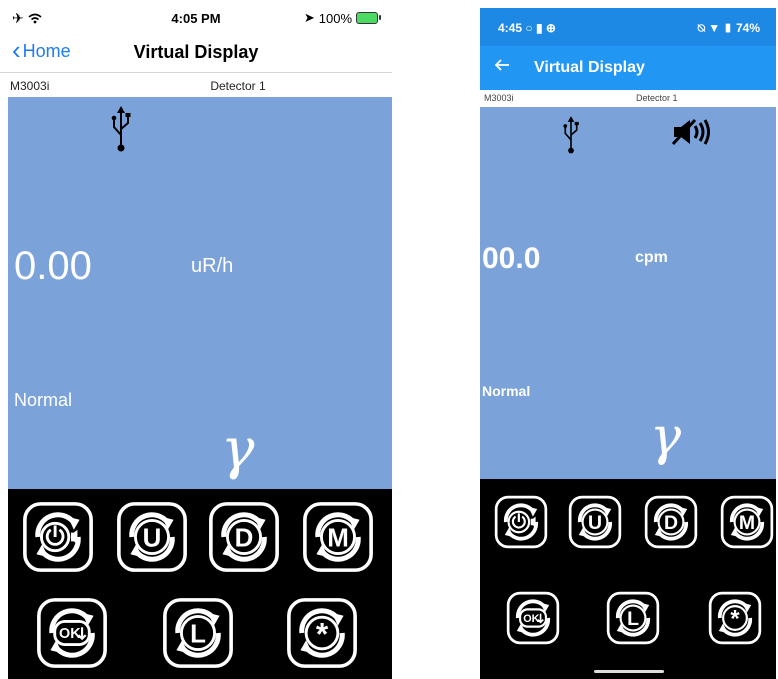 The height and width of the screenshot is (679, 778). Describe the element at coordinates (550, 28) in the screenshot. I see `sync-icon: ⊕` at that location.